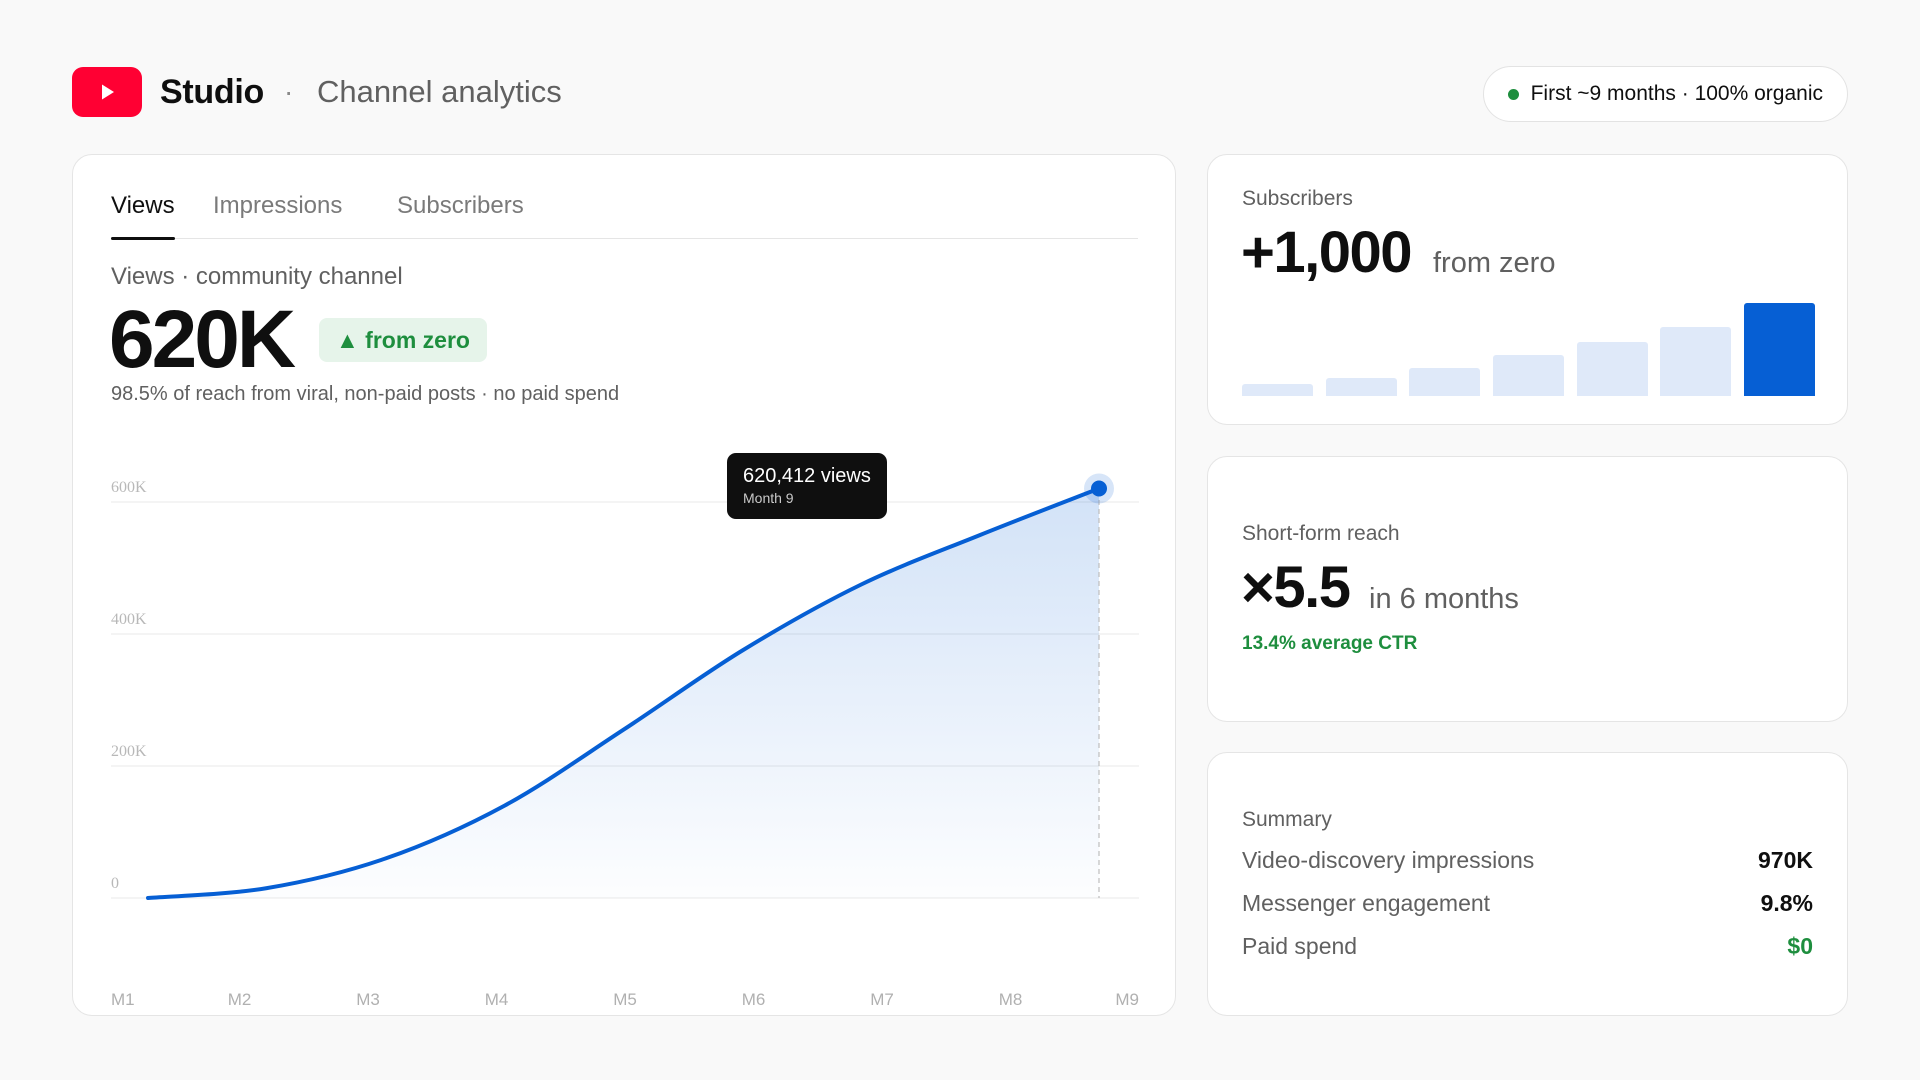 The image size is (1920, 1080). What do you see at coordinates (1513, 94) in the screenshot?
I see `status-dot-icon` at bounding box center [1513, 94].